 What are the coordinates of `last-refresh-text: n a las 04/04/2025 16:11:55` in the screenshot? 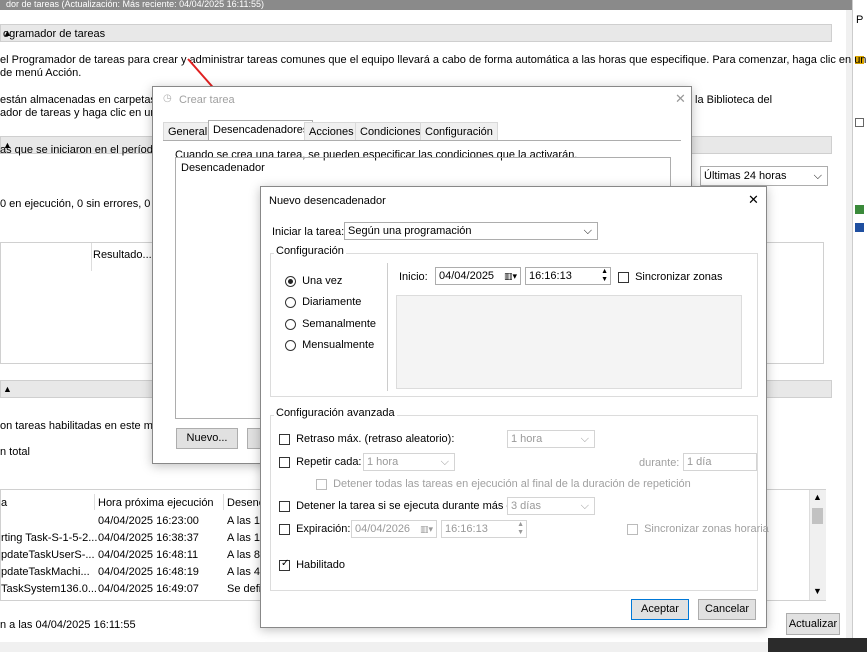 It's located at (68, 625).